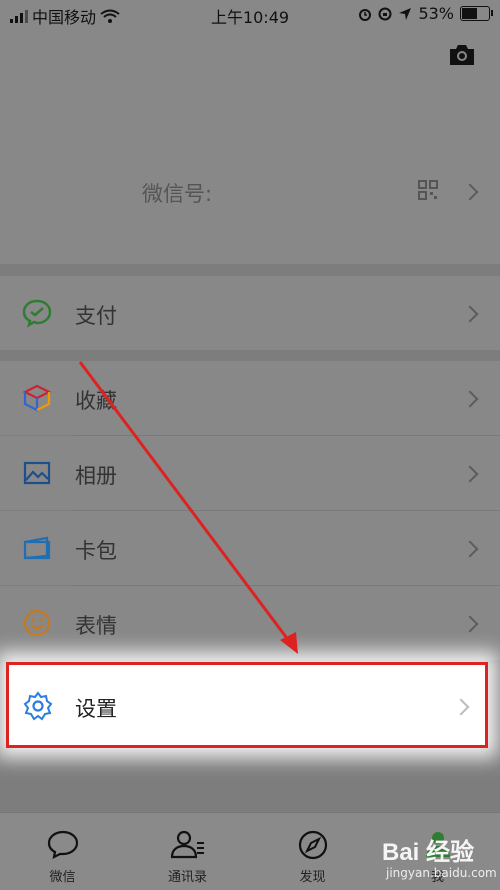 The height and width of the screenshot is (890, 500). Describe the element at coordinates (428, 190) in the screenshot. I see `qr-code-icon` at that location.